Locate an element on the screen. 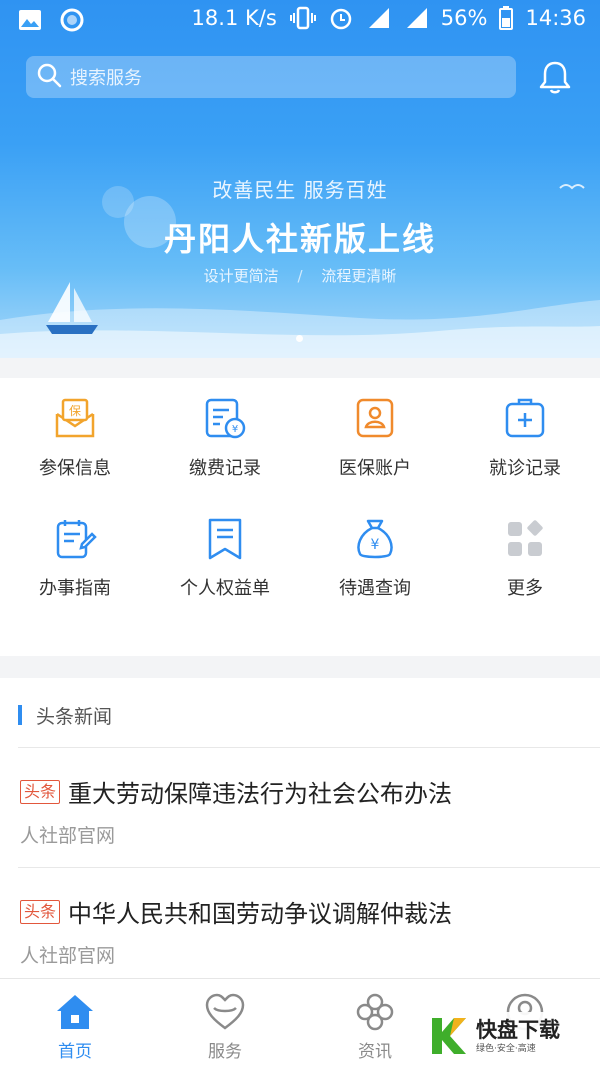 The width and height of the screenshot is (600, 1067). guide-icon is located at coordinates (76, 539).